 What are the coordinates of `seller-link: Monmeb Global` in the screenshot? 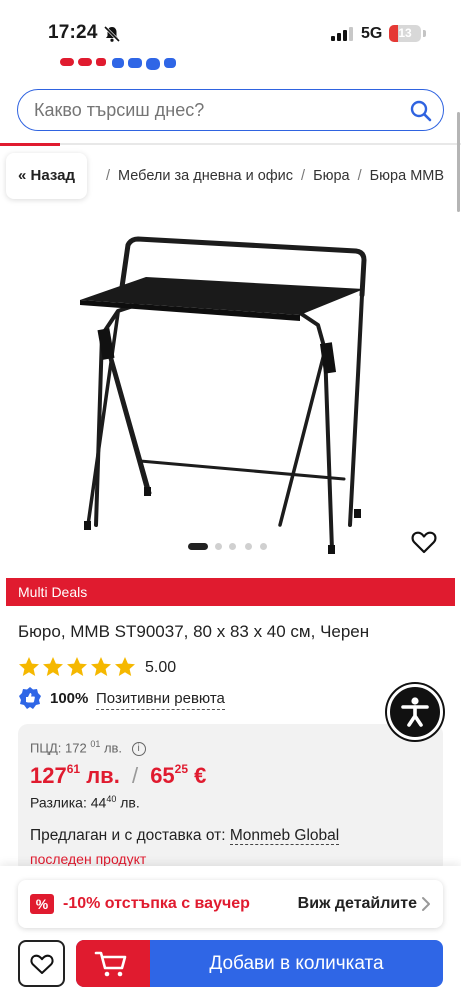 It's located at (284, 836).